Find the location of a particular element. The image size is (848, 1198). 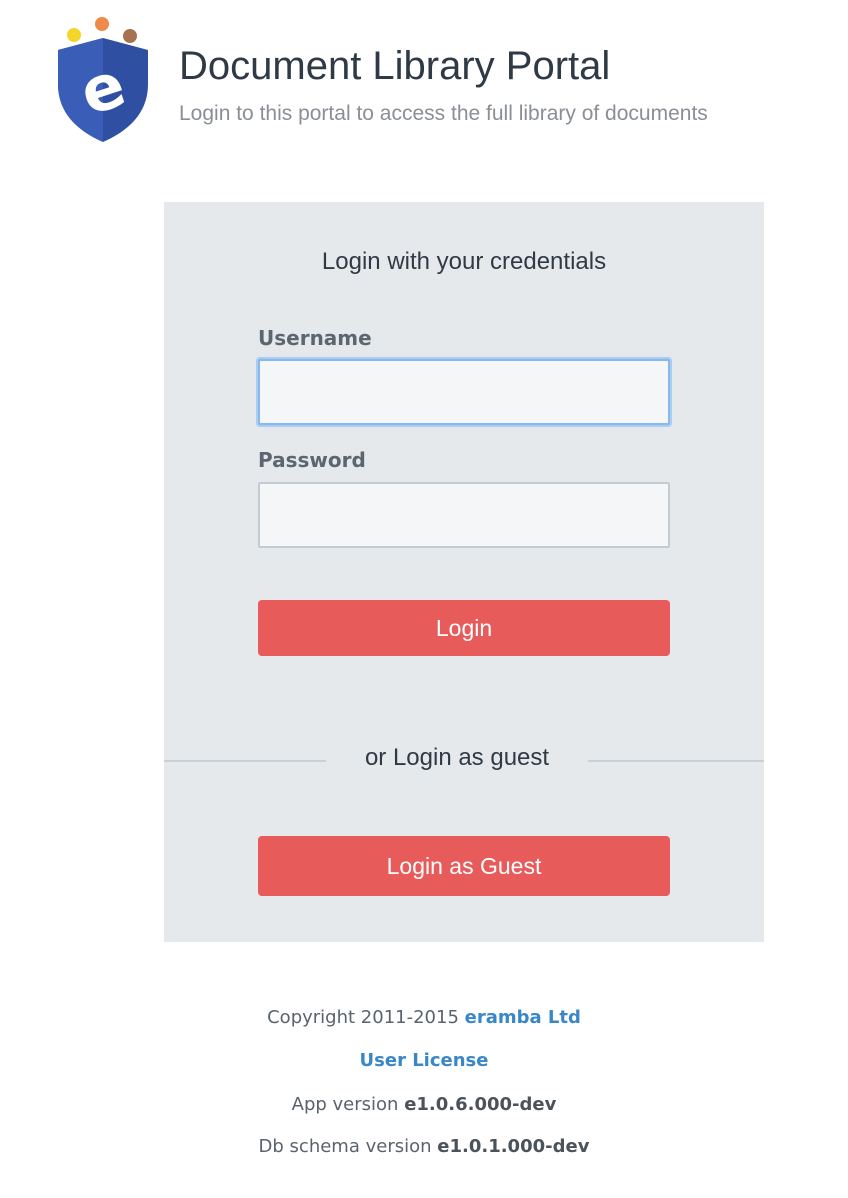

app-version-label: App version is located at coordinates (345, 1104).